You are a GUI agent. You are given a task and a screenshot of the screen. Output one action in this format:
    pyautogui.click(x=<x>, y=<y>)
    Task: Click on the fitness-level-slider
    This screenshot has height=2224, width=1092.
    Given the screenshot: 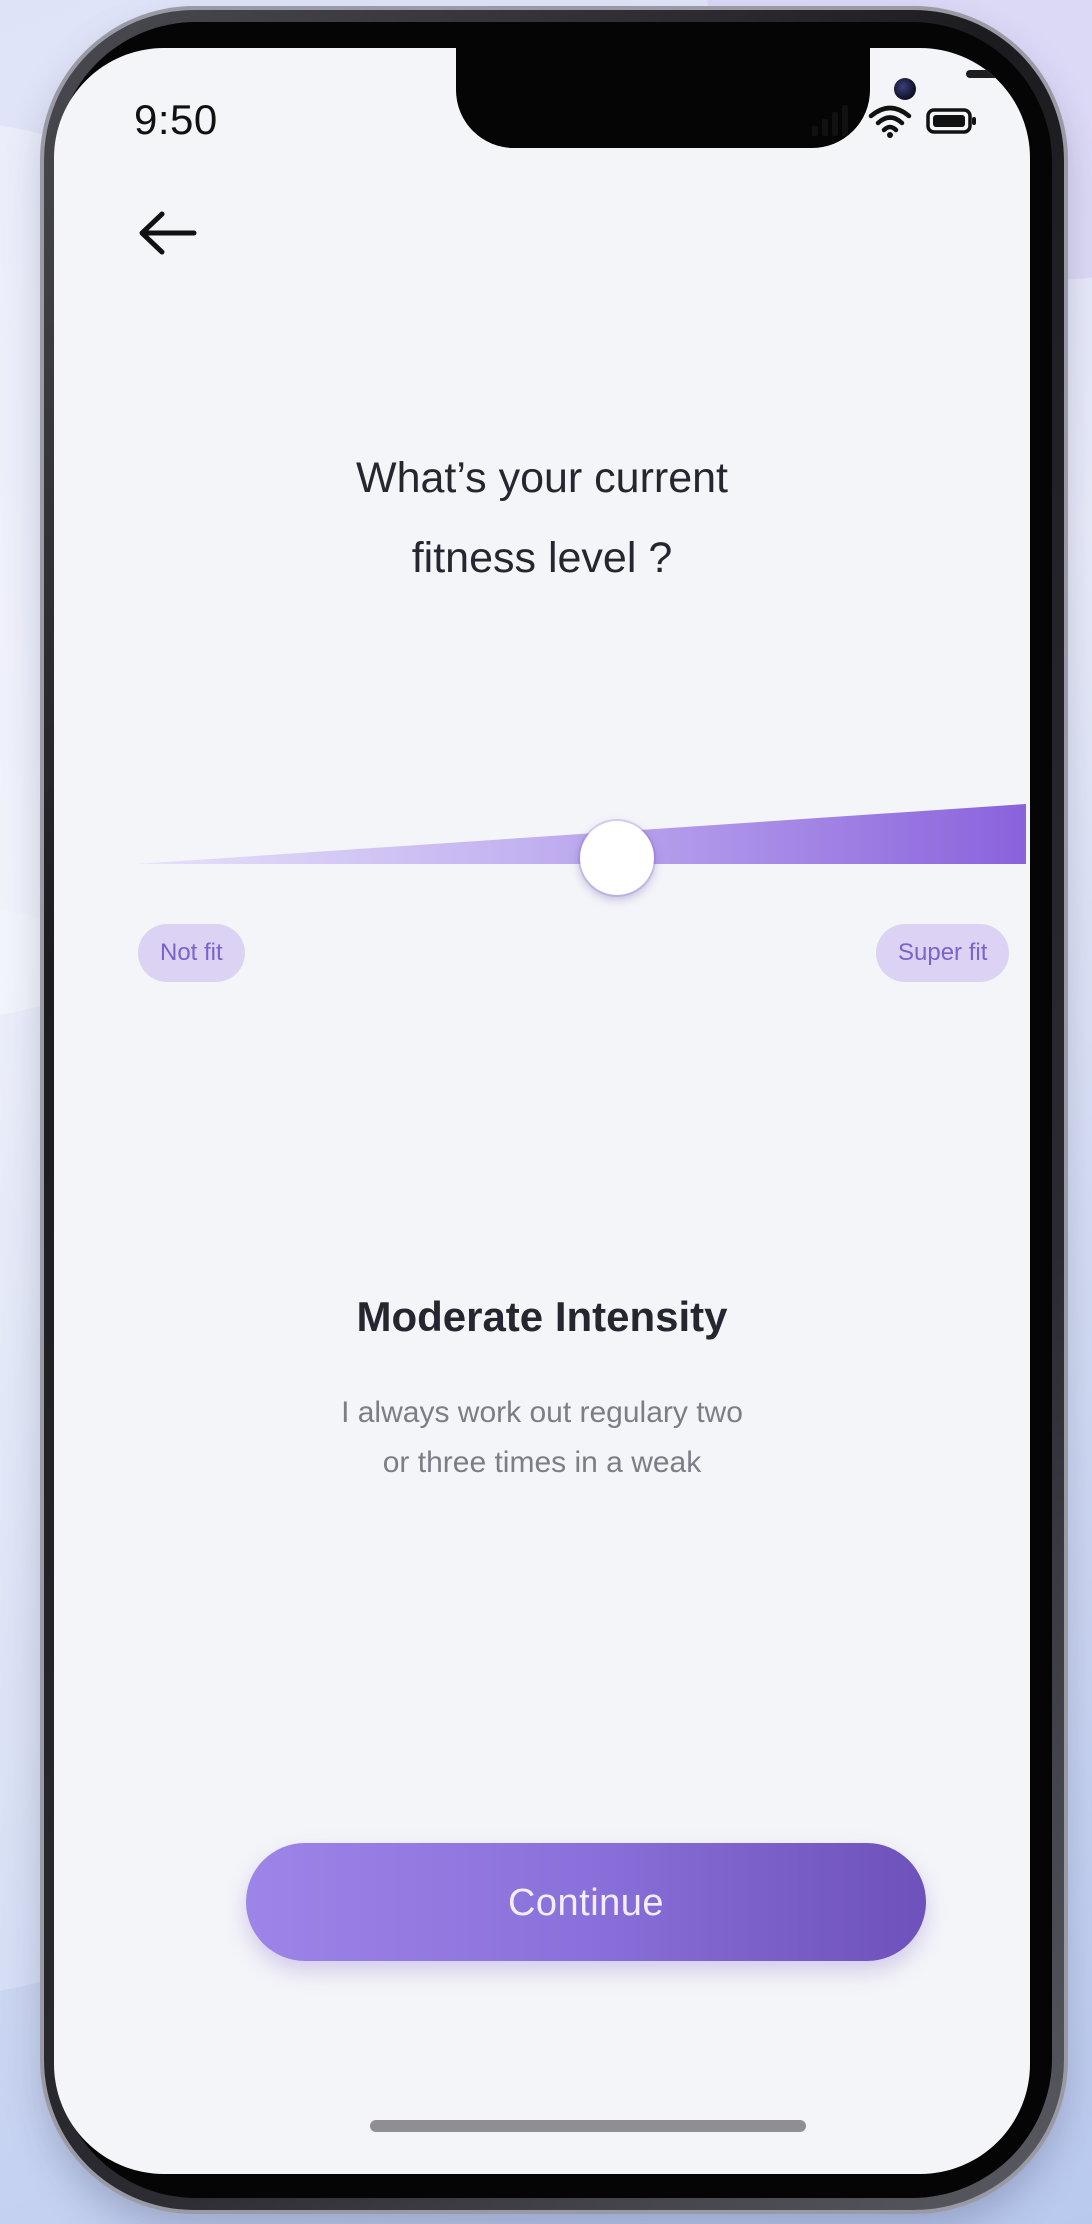 What is the action you would take?
    pyautogui.click(x=581, y=826)
    